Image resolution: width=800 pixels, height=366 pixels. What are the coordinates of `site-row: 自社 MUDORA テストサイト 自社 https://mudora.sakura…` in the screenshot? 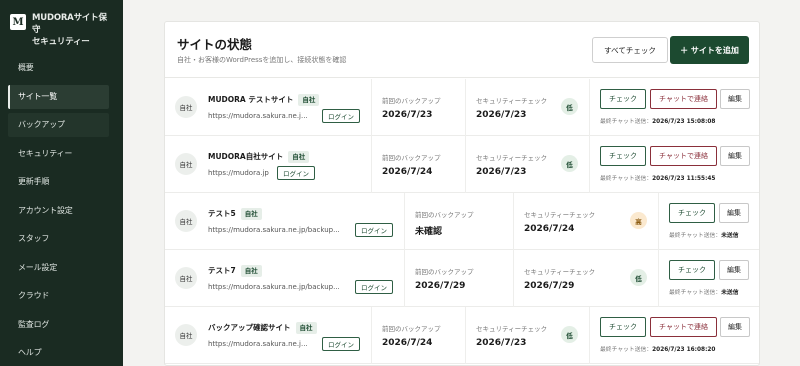 It's located at (462, 107).